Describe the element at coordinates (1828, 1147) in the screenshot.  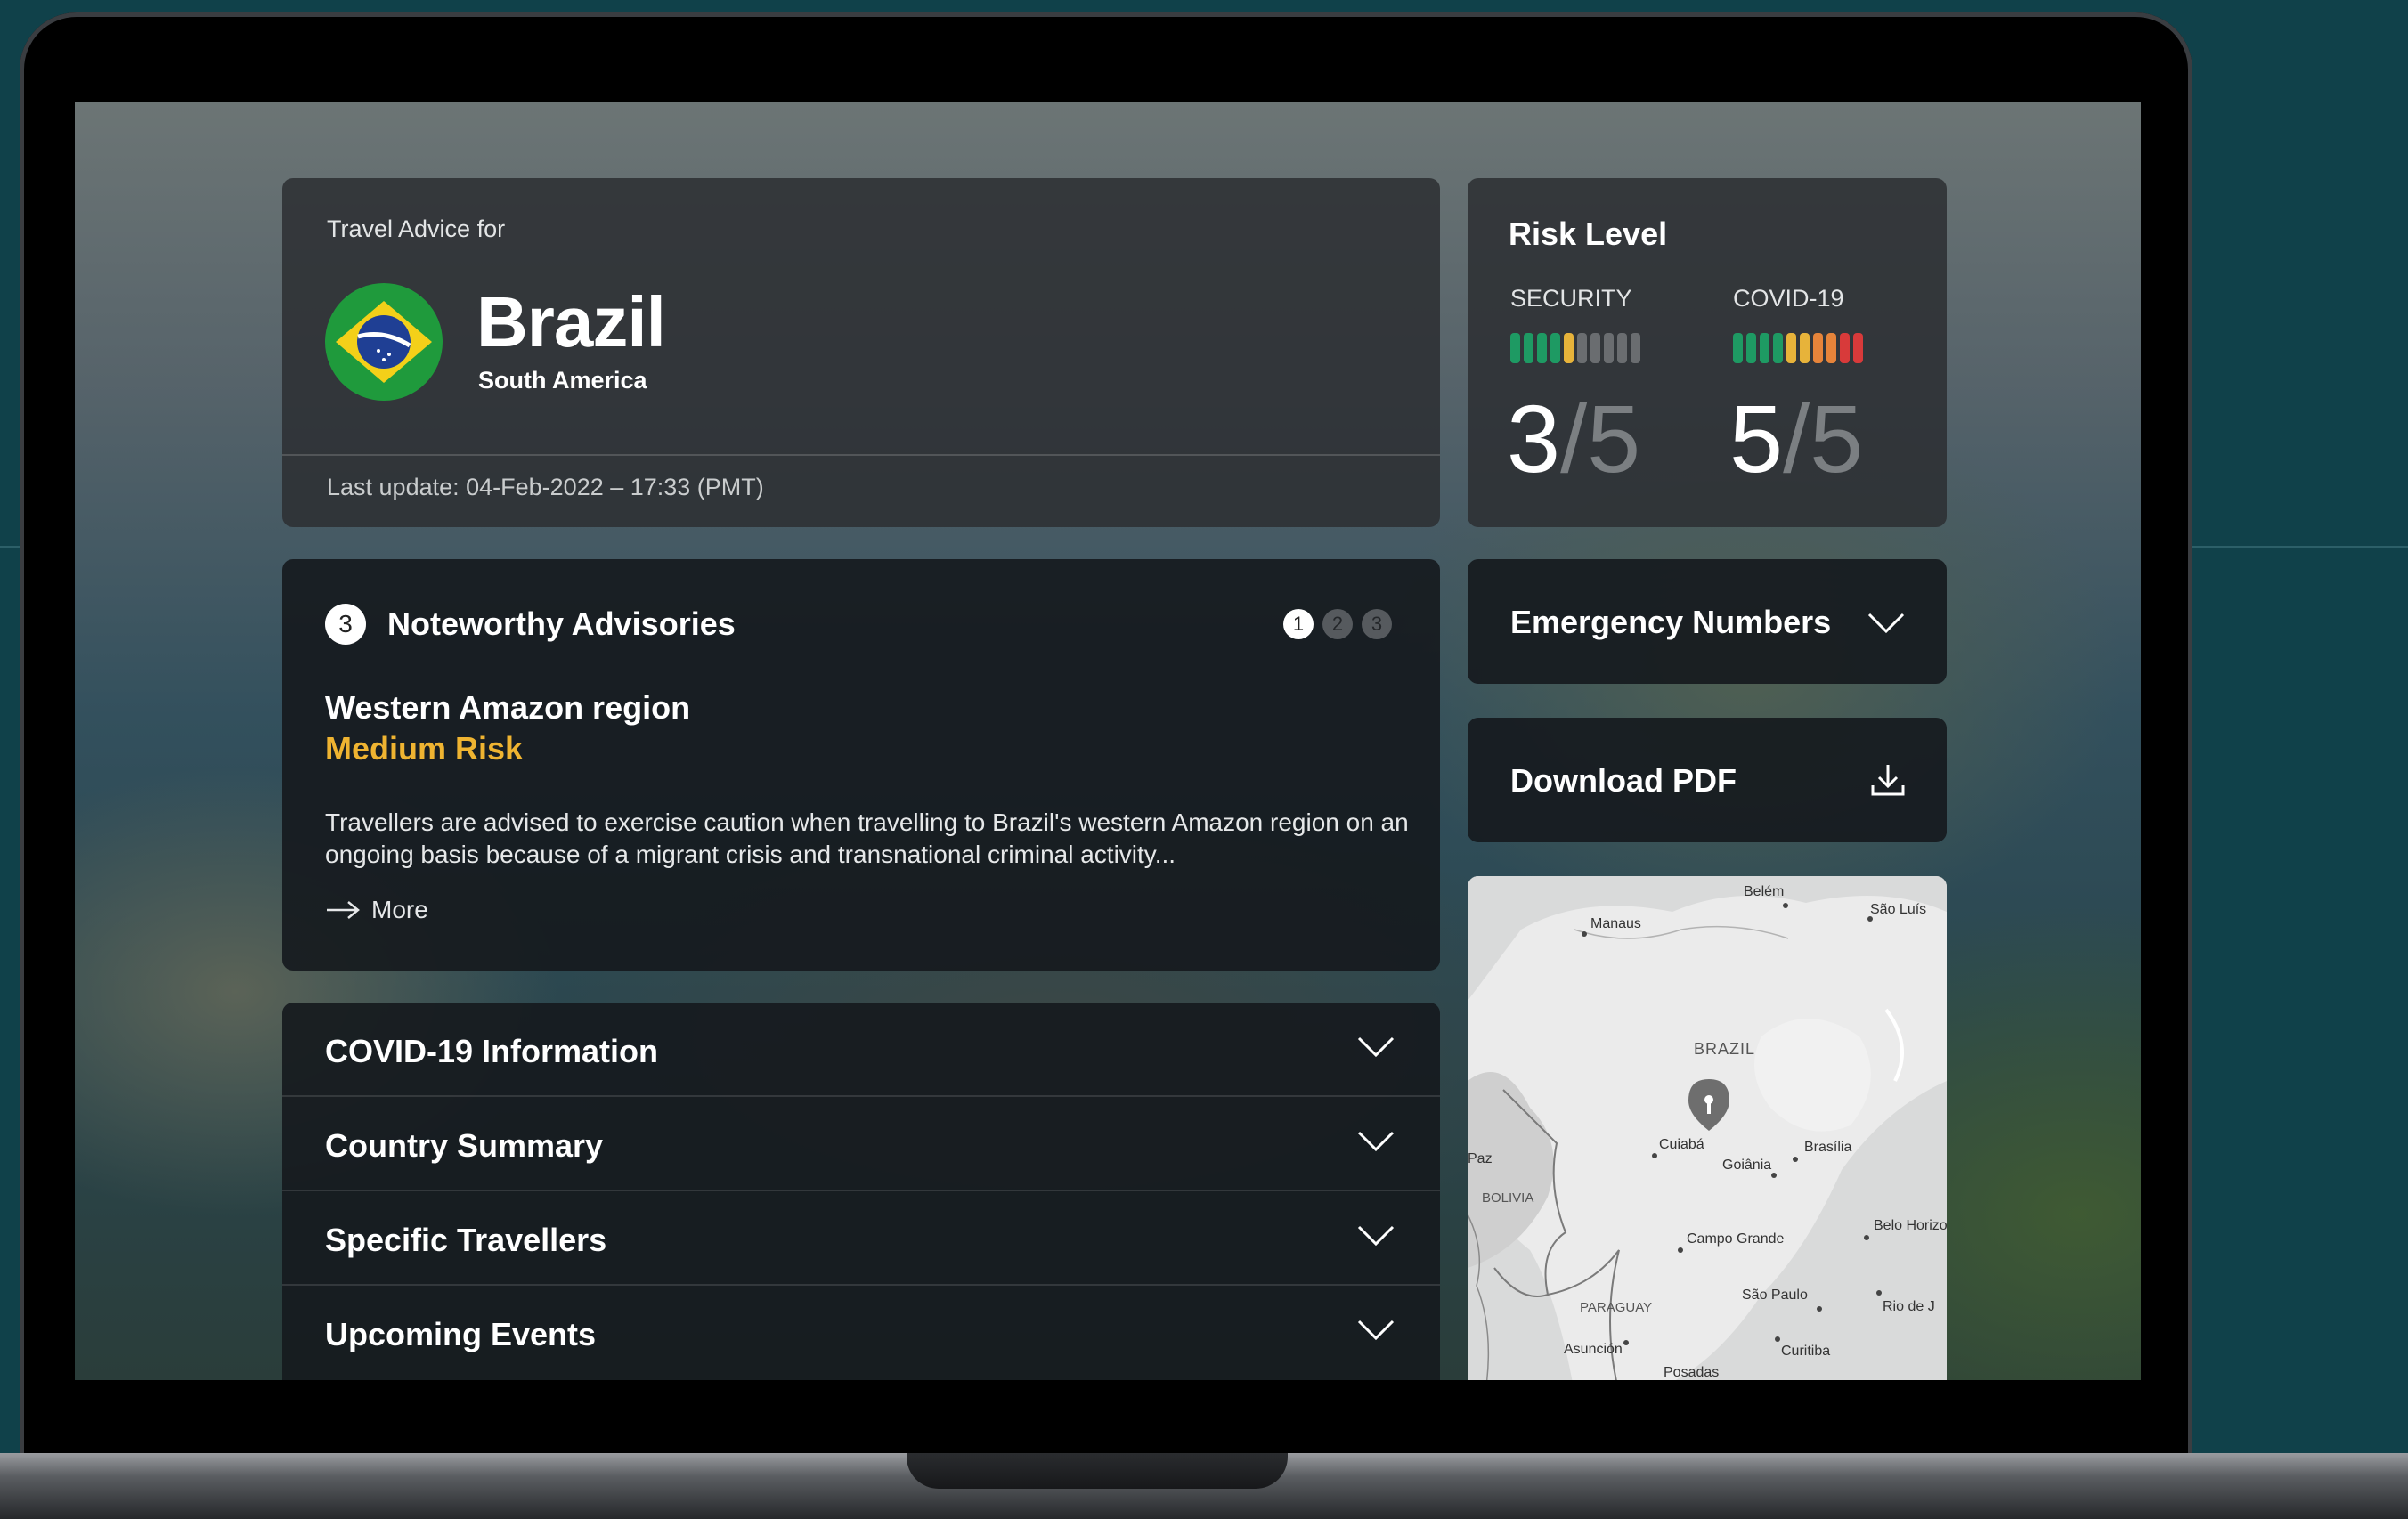
I see `map-city-label: Brasília` at that location.